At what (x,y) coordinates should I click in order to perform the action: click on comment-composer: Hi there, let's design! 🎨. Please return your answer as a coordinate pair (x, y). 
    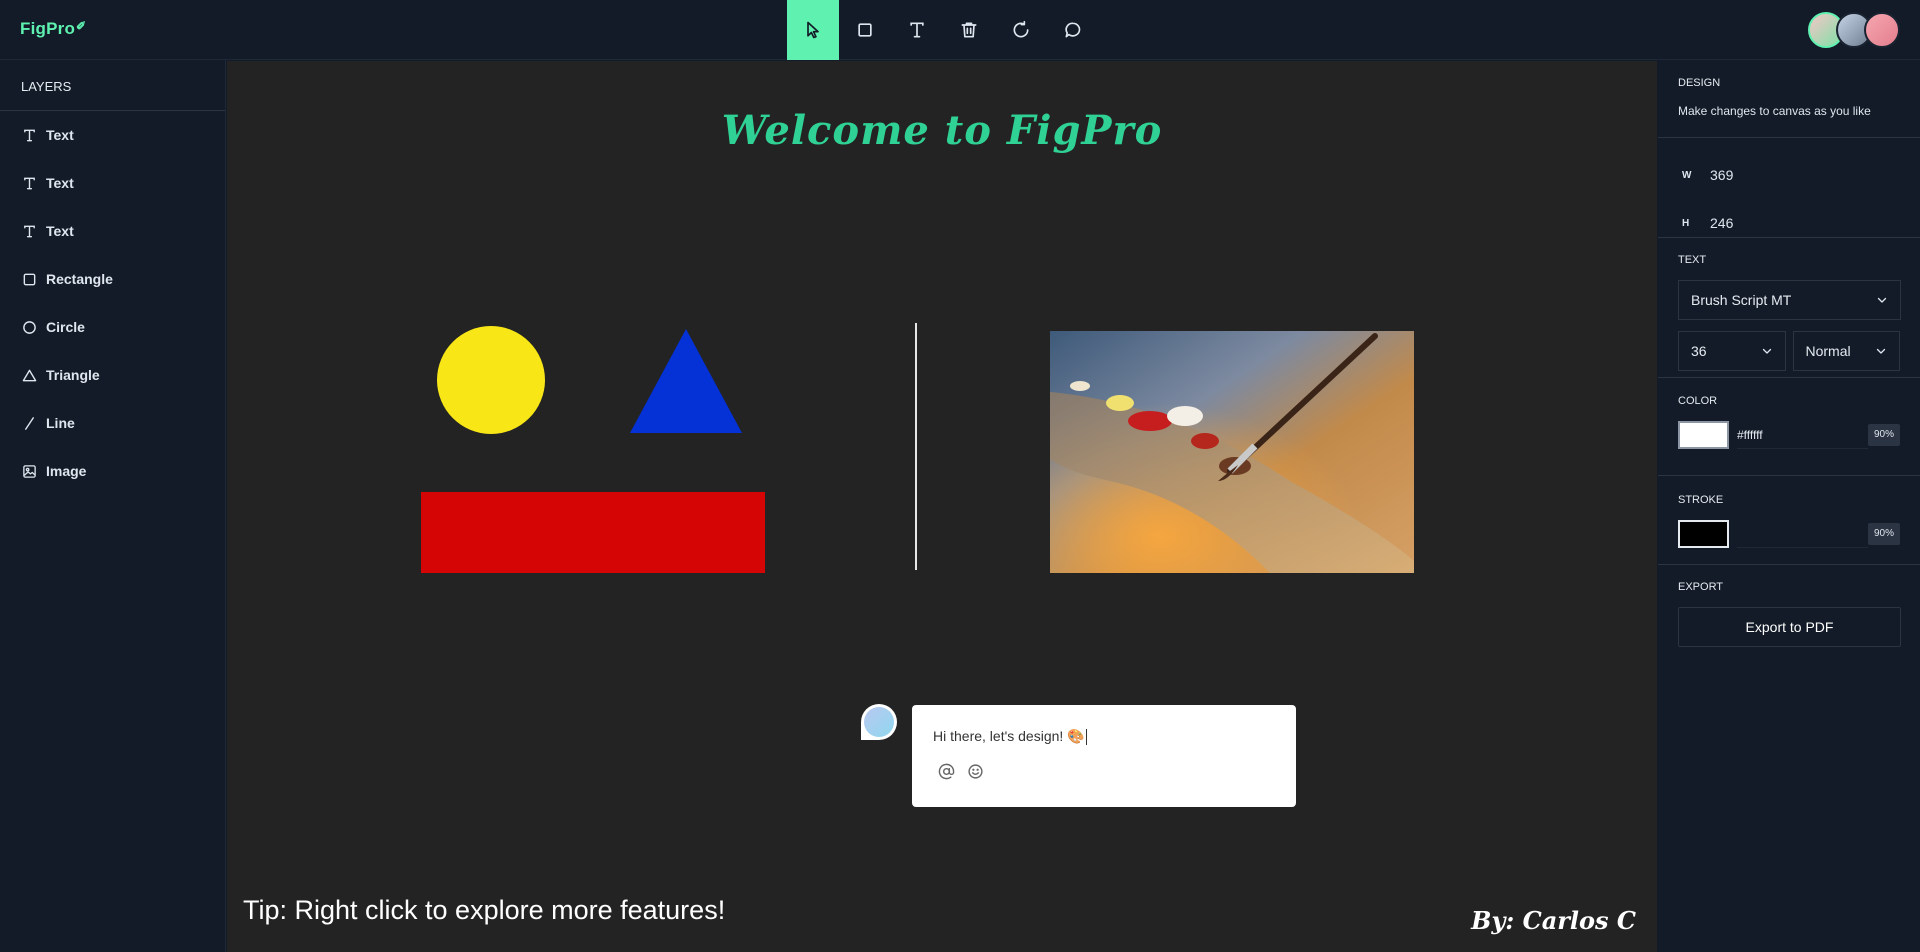
    Looking at the image, I should click on (1104, 756).